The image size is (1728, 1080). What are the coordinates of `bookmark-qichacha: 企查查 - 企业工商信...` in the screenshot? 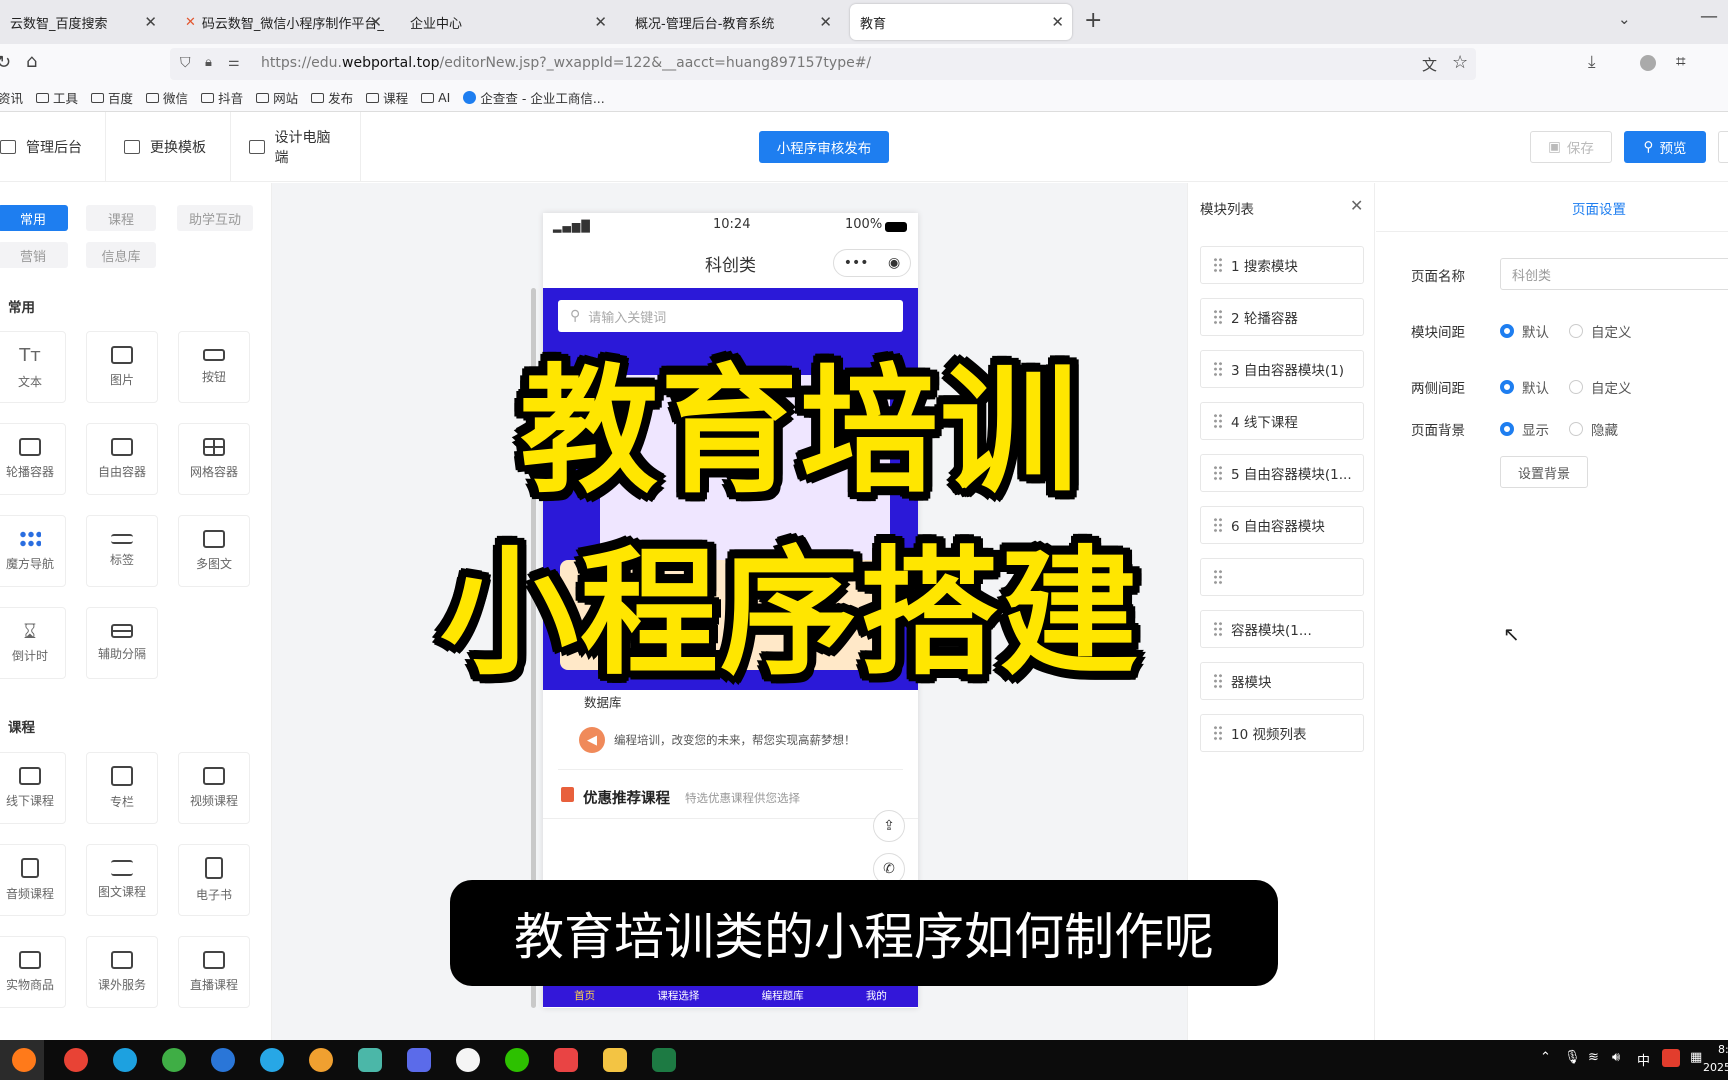 It's located at (534, 97).